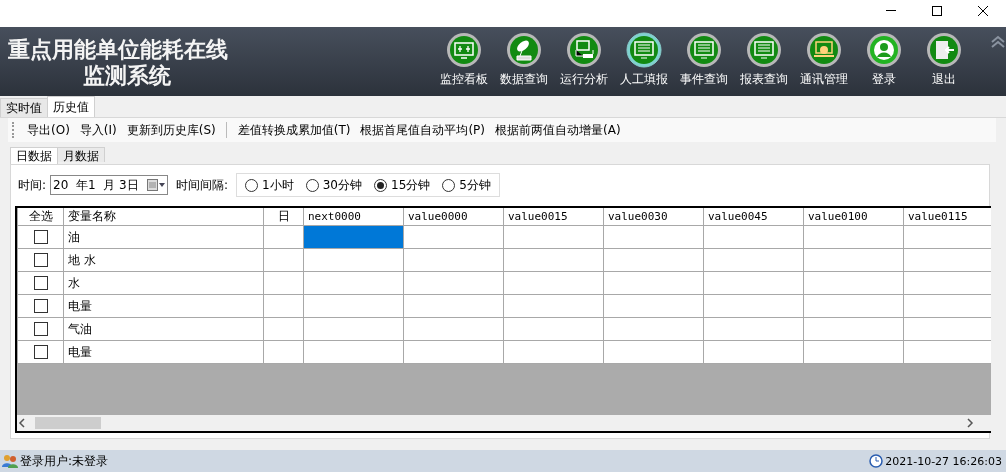 This screenshot has height=472, width=1006. Describe the element at coordinates (71, 106) in the screenshot. I see `tab: 历史值` at that location.